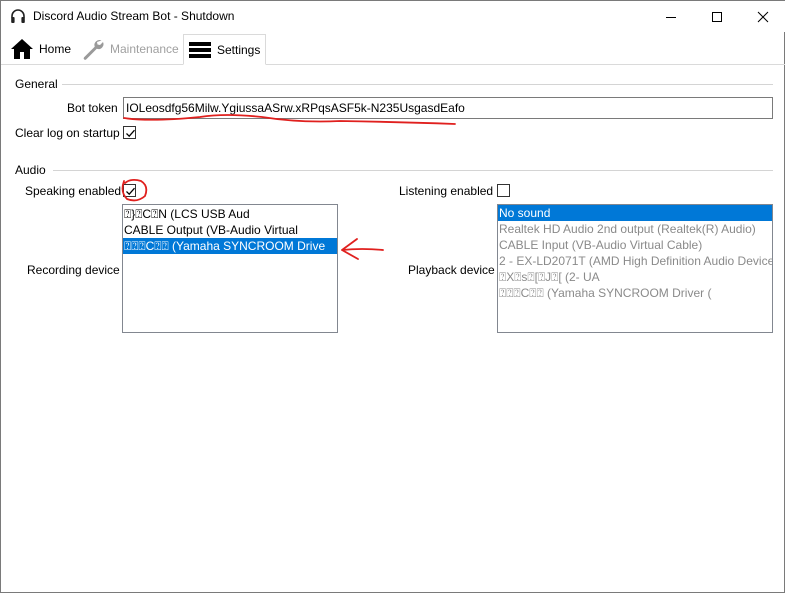 The height and width of the screenshot is (594, 786). I want to click on list-item: ⍰}⍰C⍰N (LCS USB Aud, so click(230, 214).